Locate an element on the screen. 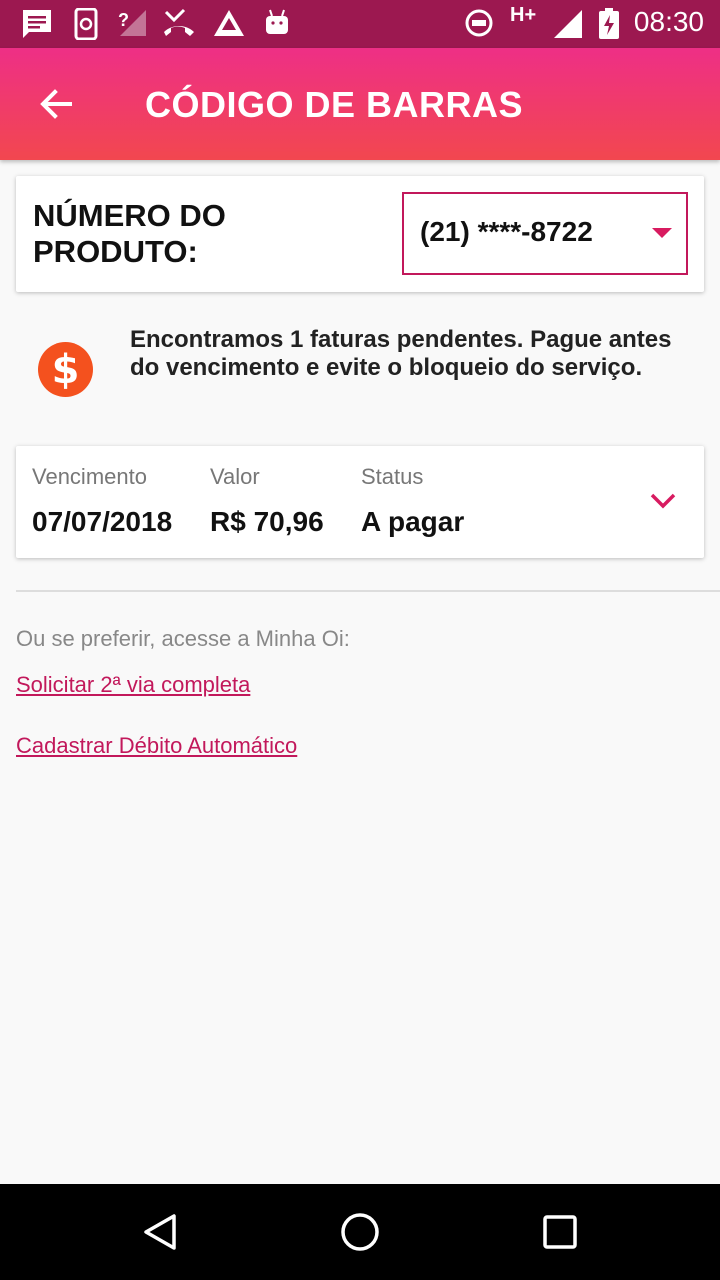 Image resolution: width=720 pixels, height=1280 pixels. signal-icon is located at coordinates (568, 24).